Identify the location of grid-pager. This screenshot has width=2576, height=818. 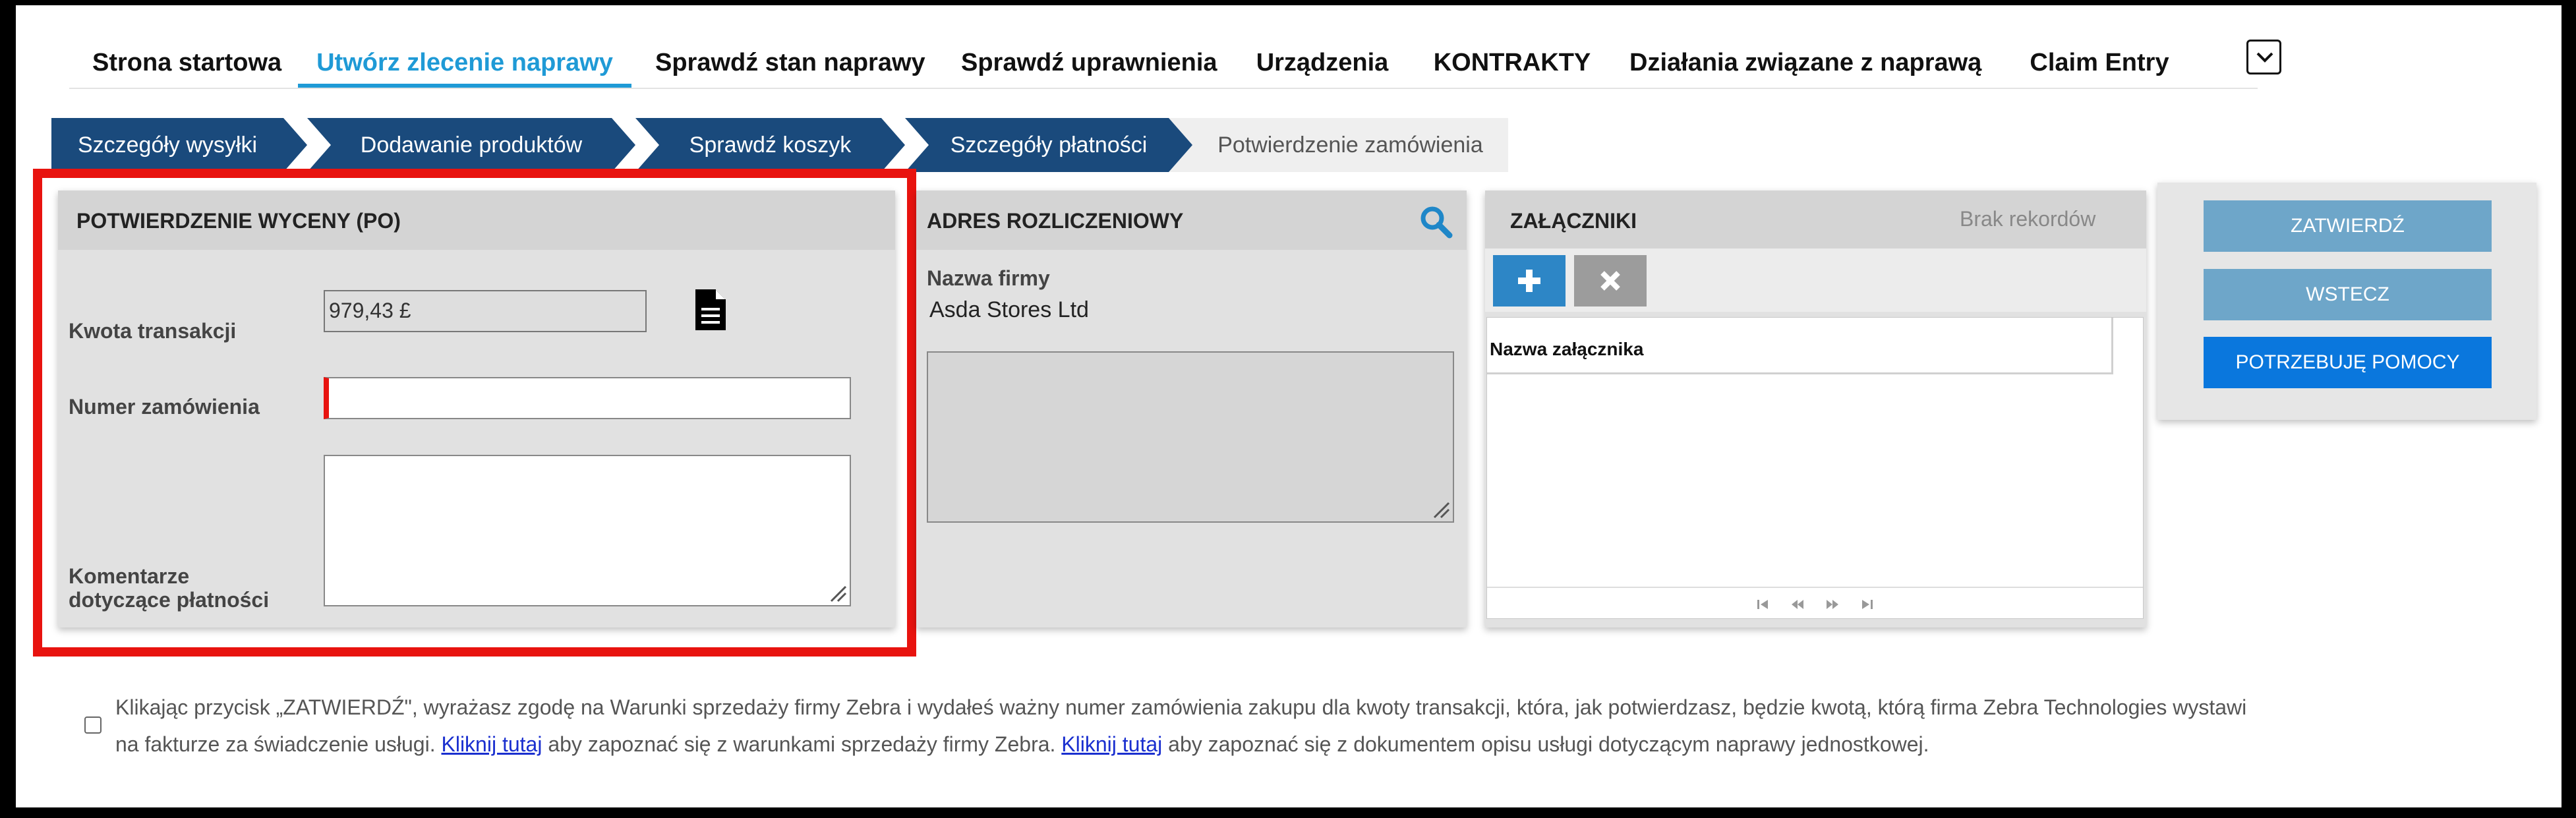
(1815, 603).